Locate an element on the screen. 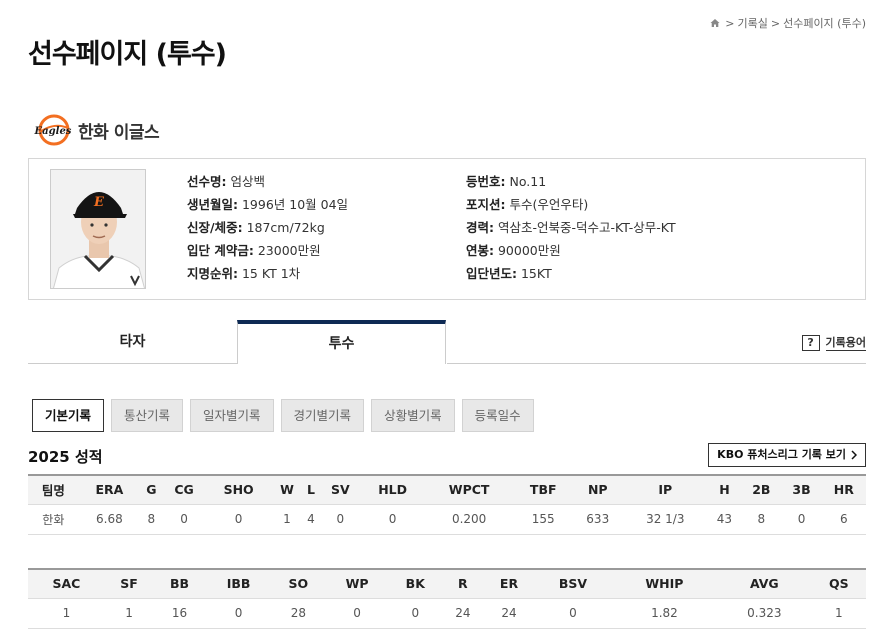 The width and height of the screenshot is (884, 641). info-join-year: 입단년도: 15KT is located at coordinates (509, 273).